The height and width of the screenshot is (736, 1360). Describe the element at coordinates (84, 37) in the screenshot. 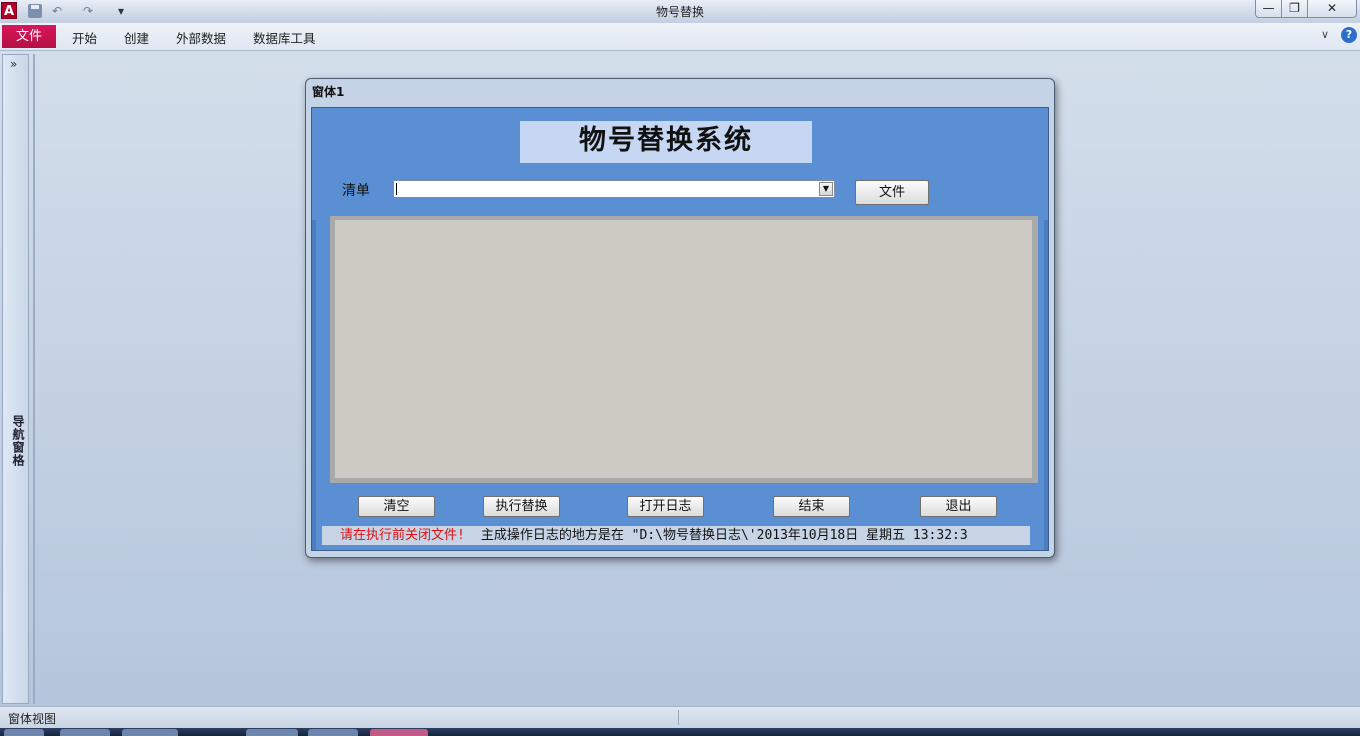

I see `tab-home: 开始` at that location.